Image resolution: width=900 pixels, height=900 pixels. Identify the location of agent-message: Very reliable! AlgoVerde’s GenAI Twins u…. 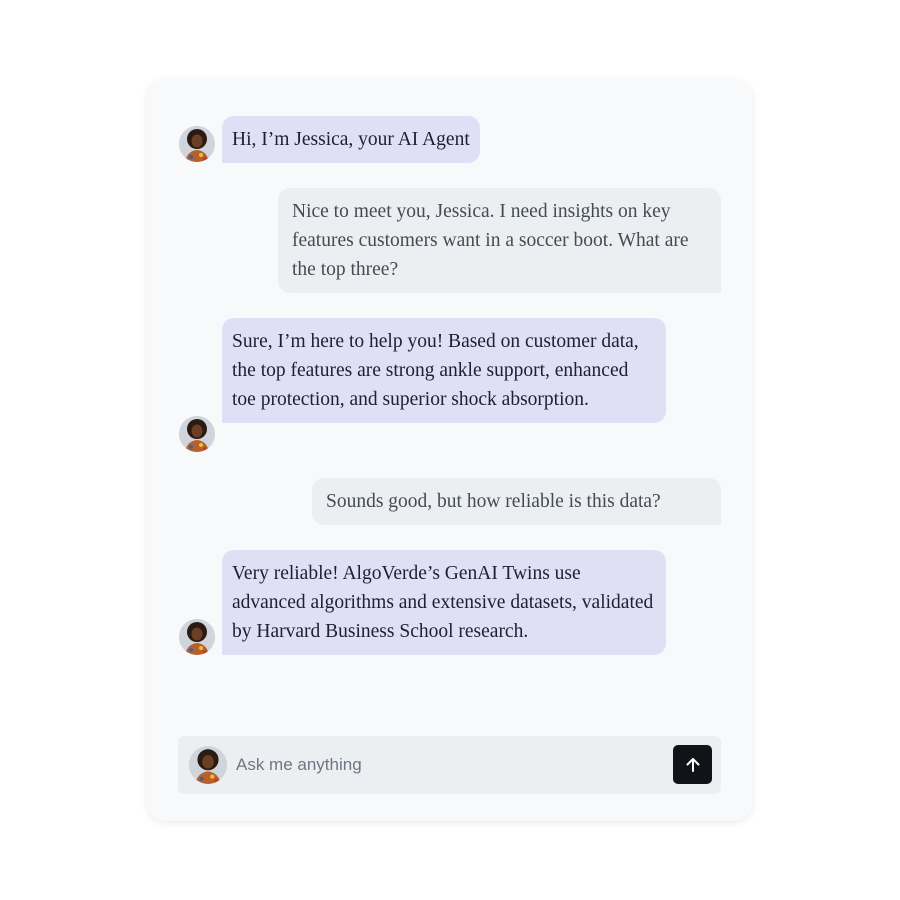
(444, 602).